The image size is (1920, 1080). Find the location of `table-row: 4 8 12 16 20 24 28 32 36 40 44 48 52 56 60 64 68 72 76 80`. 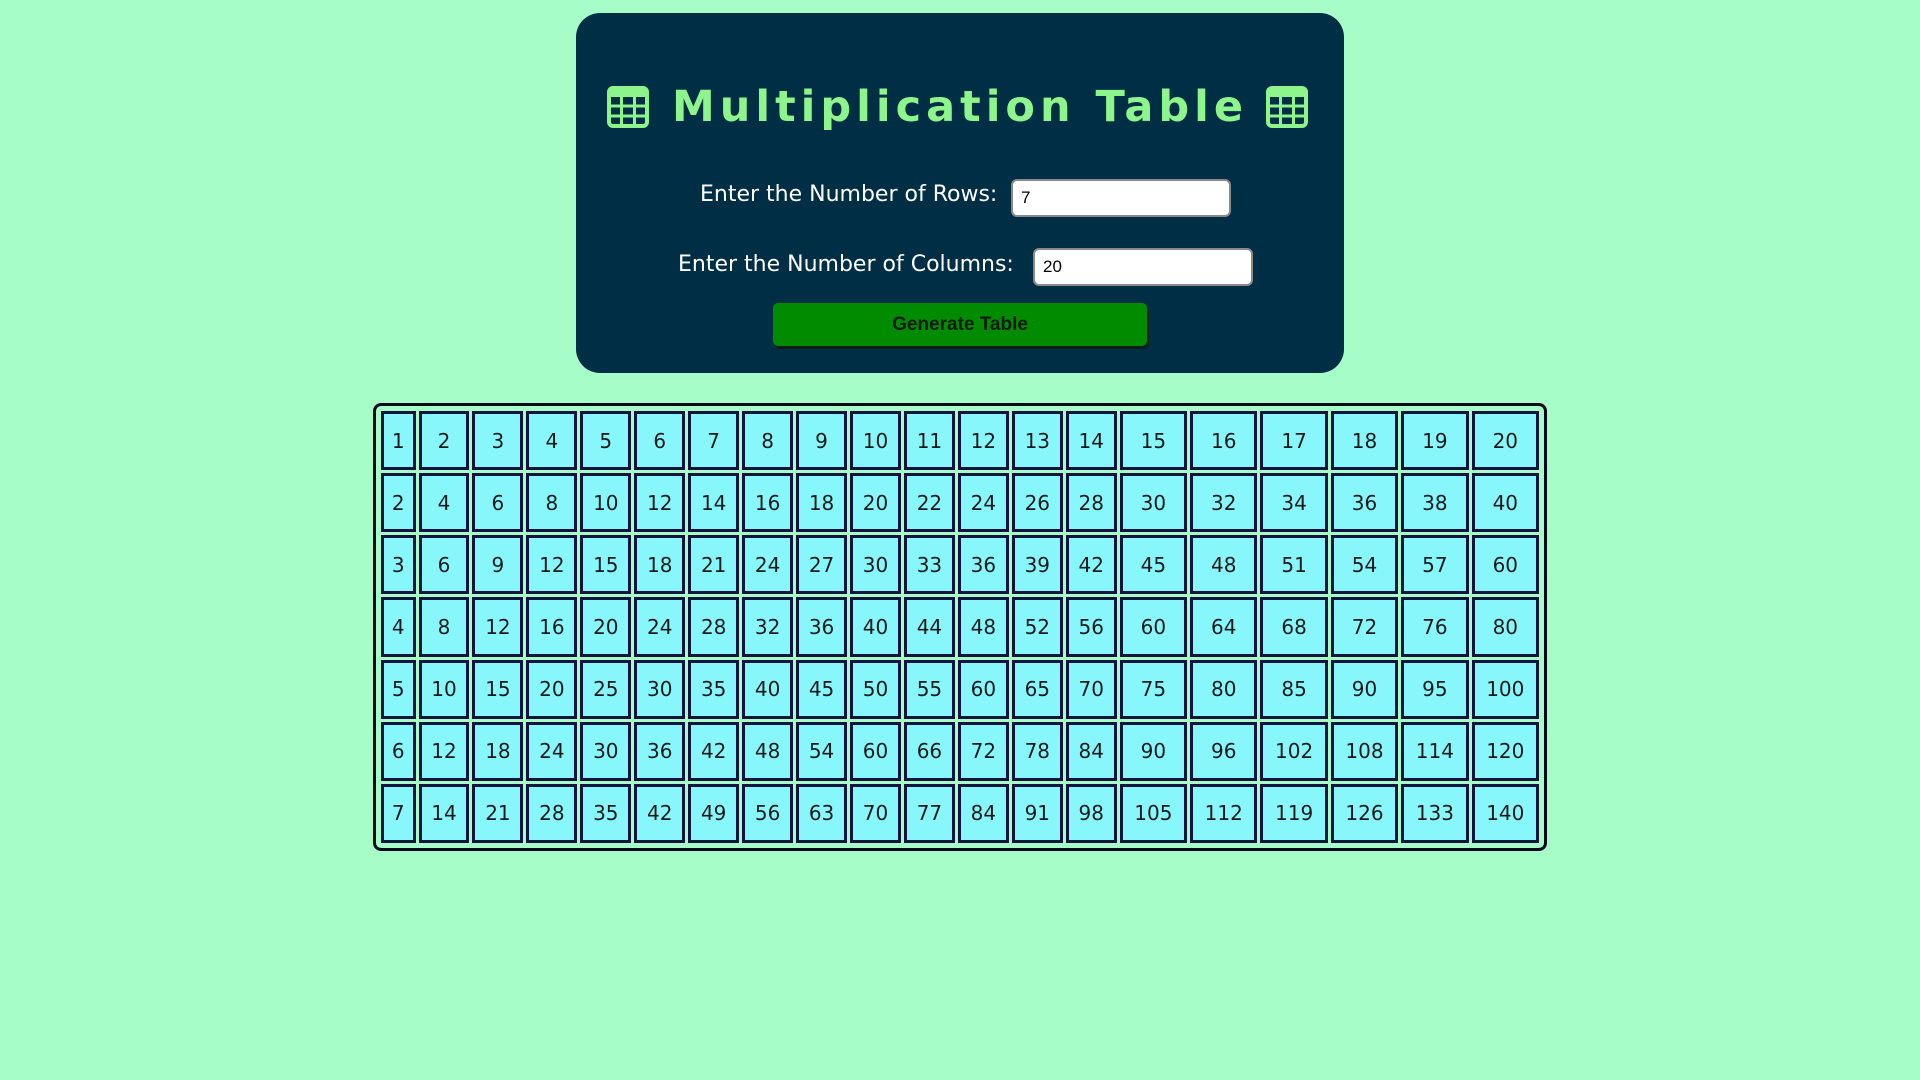

table-row: 4 8 12 16 20 24 28 32 36 40 44 48 52 56 60 64 68 72 76 80 is located at coordinates (960, 627).